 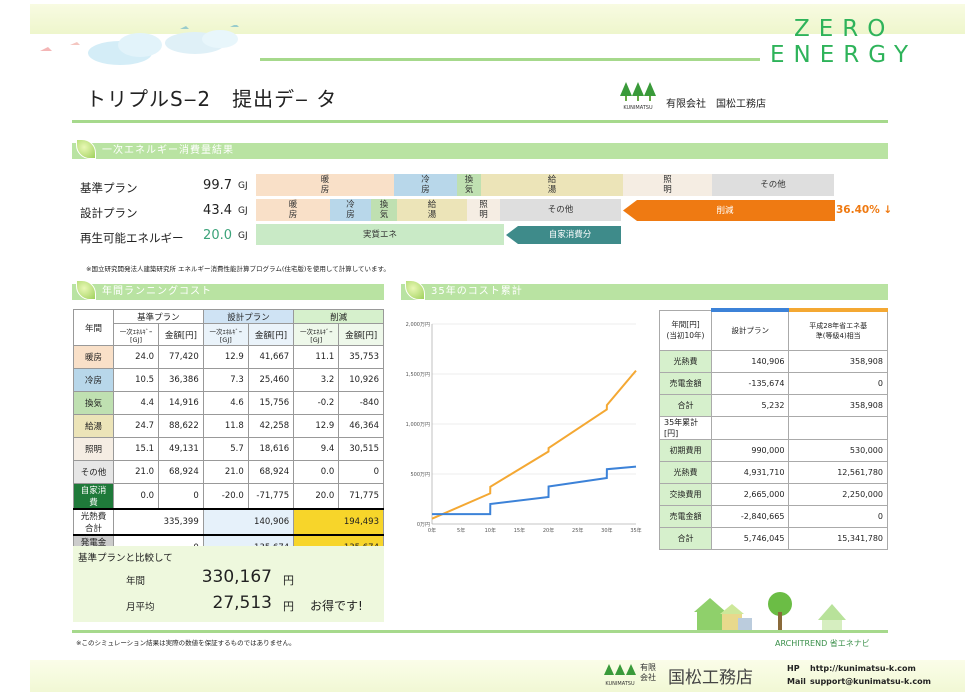 I want to click on table-row: 換気 4.4 14,916 4.6 15,756 -0.2 -840, so click(x=228, y=403).